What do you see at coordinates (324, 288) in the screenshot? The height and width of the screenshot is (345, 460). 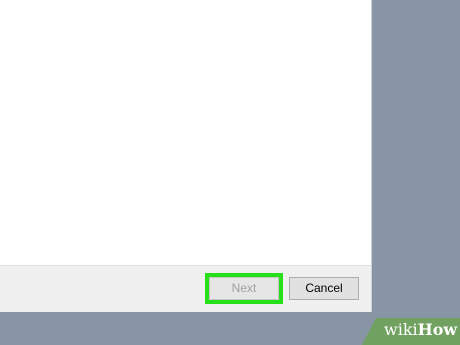 I see `cancel-button: Cancel` at bounding box center [324, 288].